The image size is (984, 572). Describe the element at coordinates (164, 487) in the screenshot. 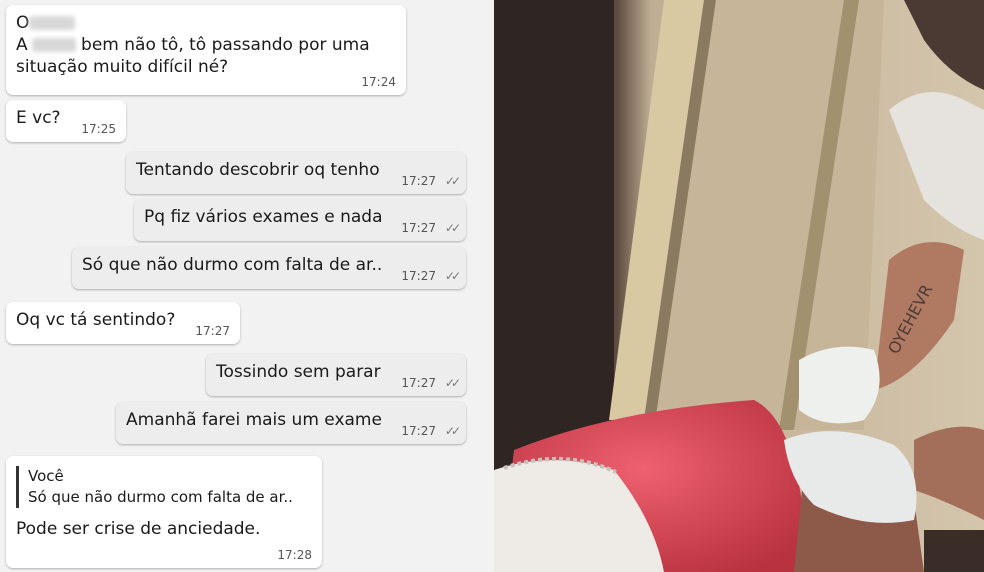

I see `quoted-reply: Você Só que não durmo com falta de ar..` at that location.